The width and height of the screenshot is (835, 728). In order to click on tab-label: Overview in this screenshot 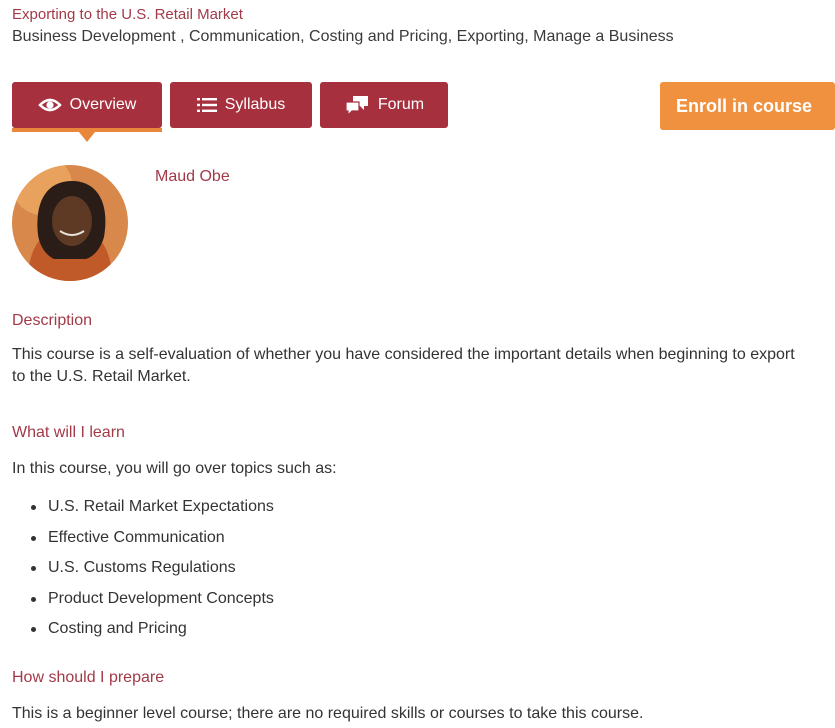, I will do `click(103, 104)`.